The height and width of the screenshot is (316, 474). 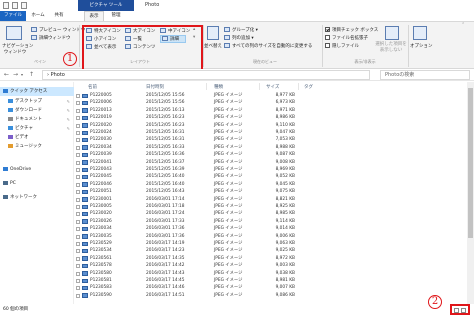 What do you see at coordinates (15, 74) in the screenshot?
I see `forward-arrow-icon: →` at bounding box center [15, 74].